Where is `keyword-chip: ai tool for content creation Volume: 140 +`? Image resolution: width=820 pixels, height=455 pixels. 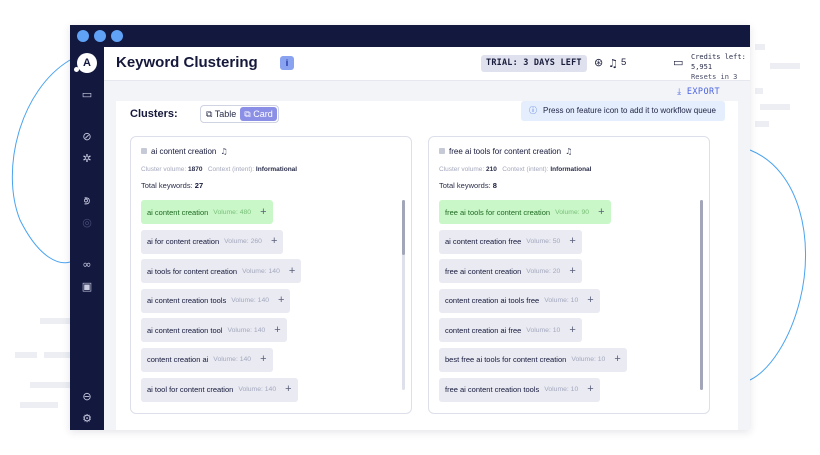
keyword-chip: ai tool for content creation Volume: 140 + is located at coordinates (219, 389).